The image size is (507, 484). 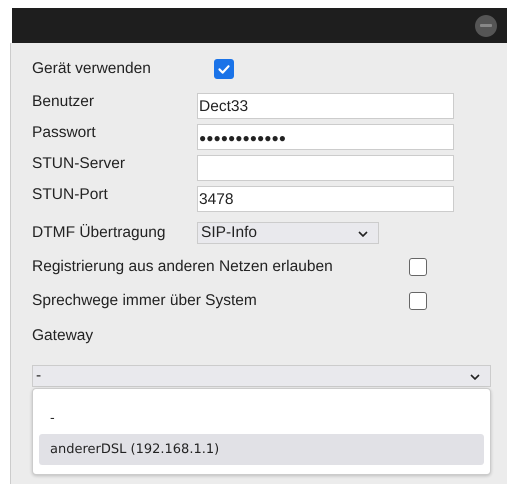 What do you see at coordinates (486, 25) in the screenshot?
I see `minimize-icon` at bounding box center [486, 25].